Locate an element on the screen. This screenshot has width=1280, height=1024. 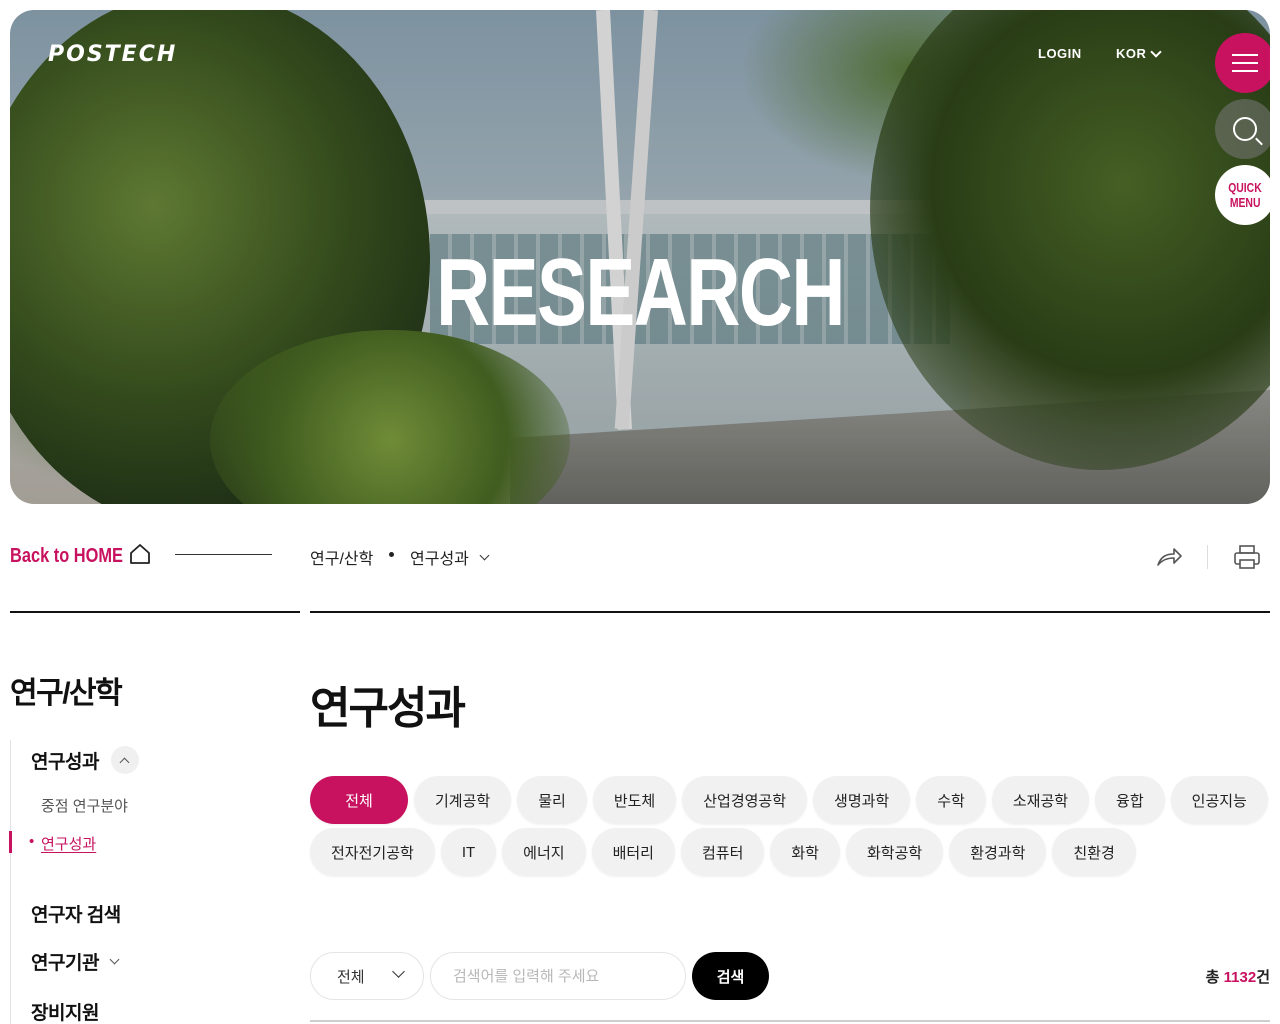
menu-button is located at coordinates (1242, 63).